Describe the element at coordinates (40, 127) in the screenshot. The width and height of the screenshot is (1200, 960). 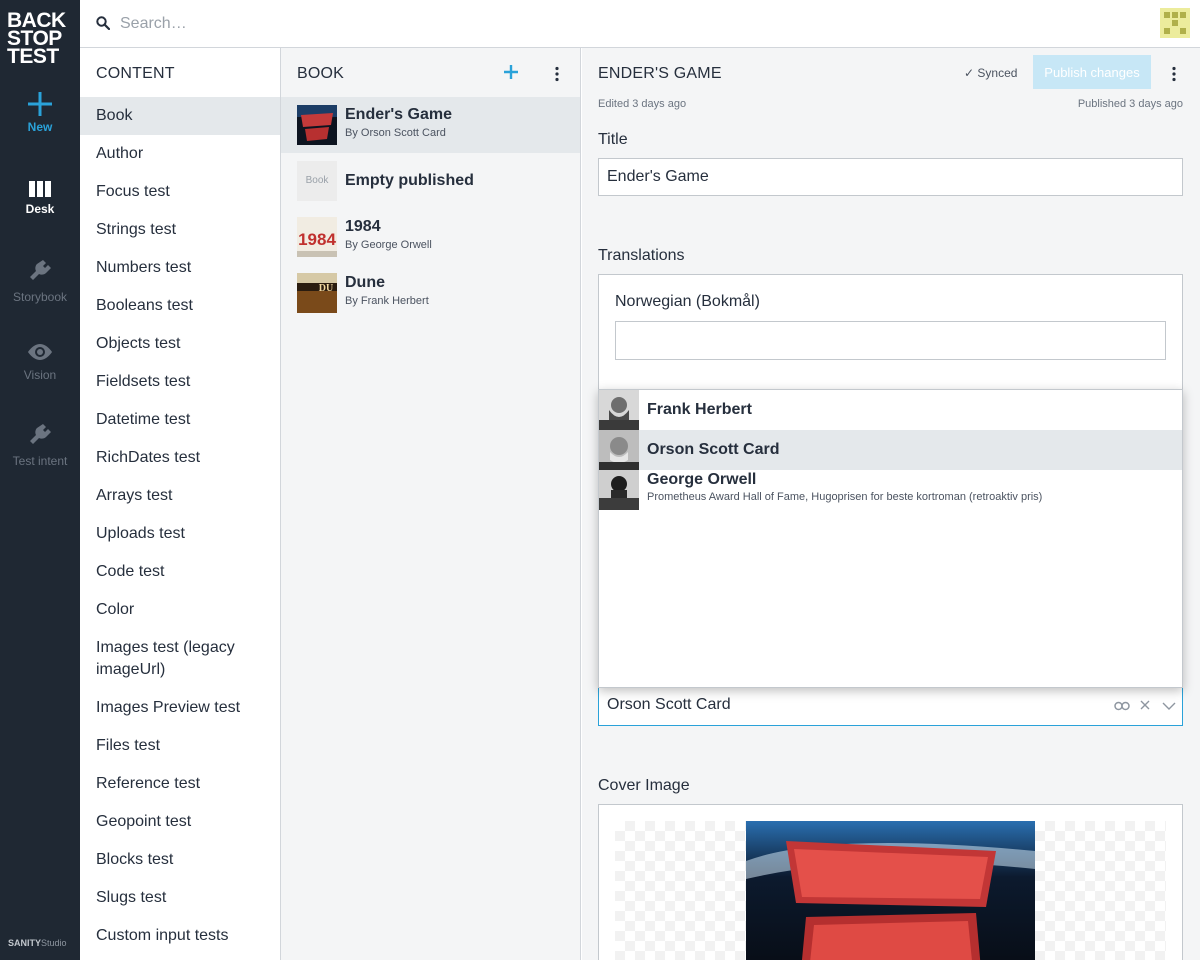
I see `rail-item-label: New` at that location.